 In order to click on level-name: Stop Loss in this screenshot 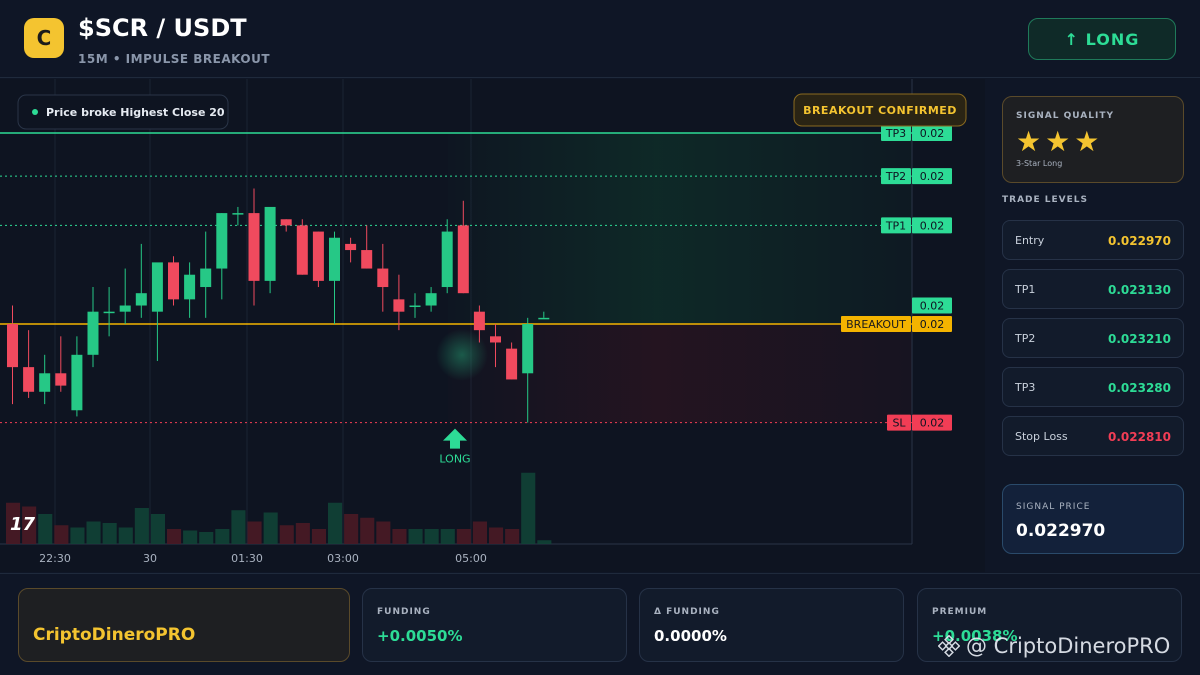, I will do `click(1041, 436)`.